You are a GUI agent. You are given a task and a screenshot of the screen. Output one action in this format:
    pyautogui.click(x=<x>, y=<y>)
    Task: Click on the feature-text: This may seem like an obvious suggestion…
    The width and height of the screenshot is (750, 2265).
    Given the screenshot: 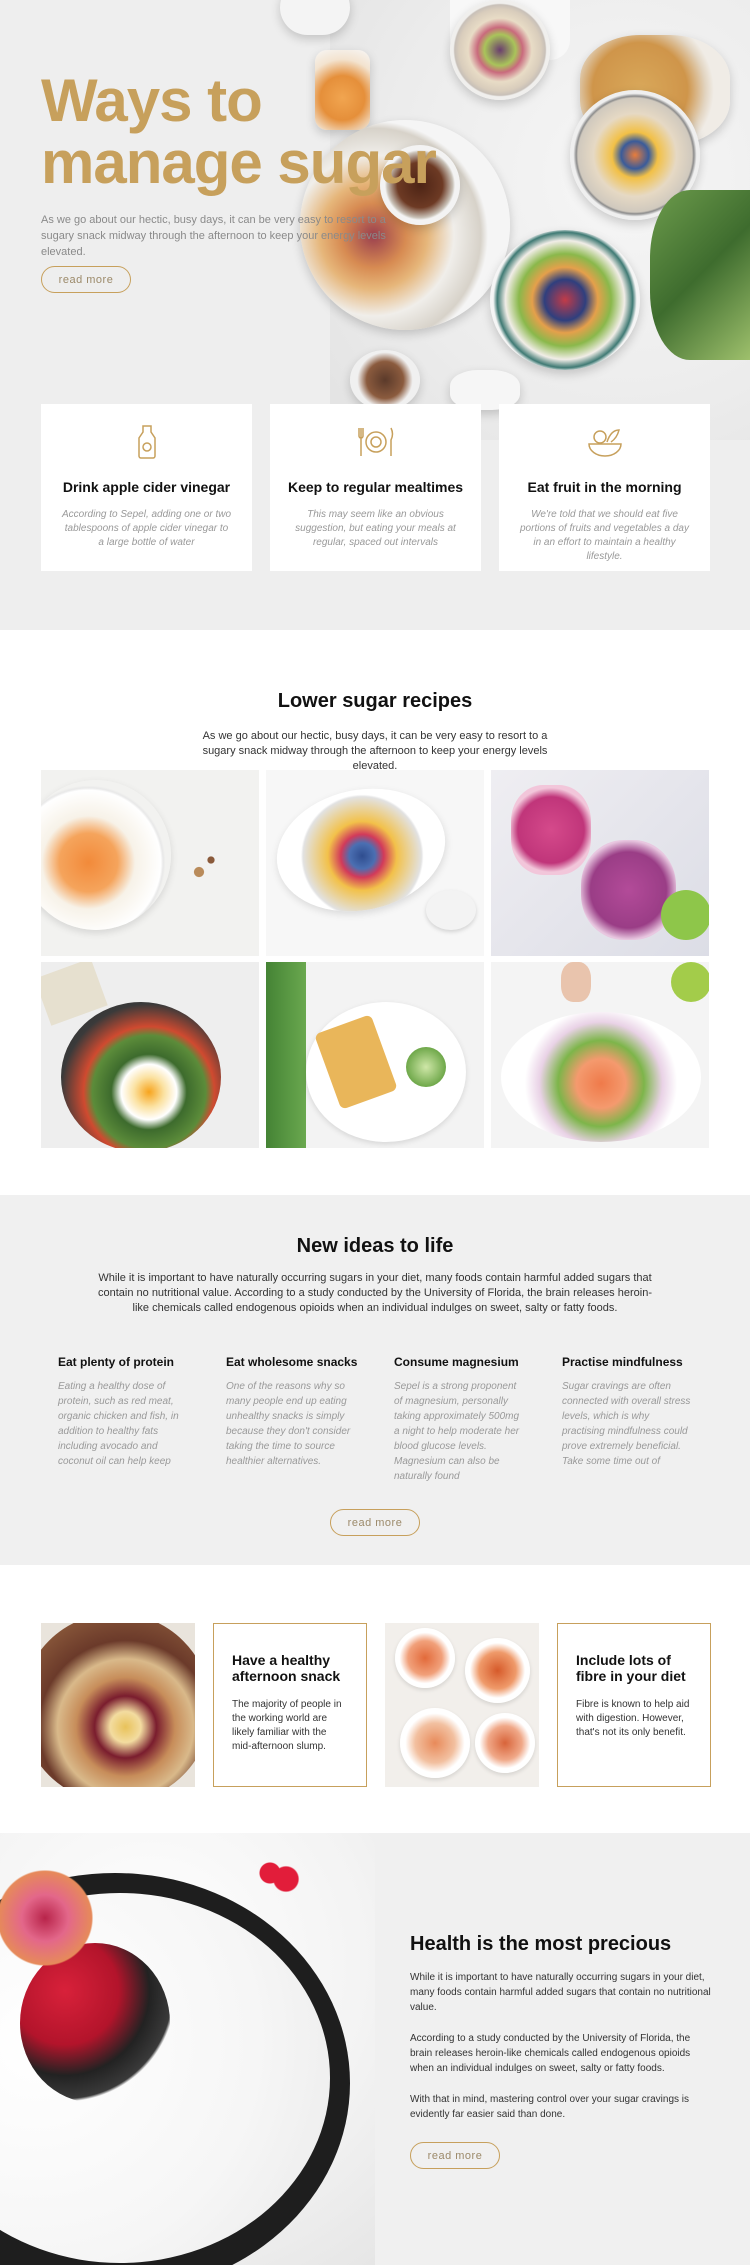 What is the action you would take?
    pyautogui.click(x=375, y=528)
    